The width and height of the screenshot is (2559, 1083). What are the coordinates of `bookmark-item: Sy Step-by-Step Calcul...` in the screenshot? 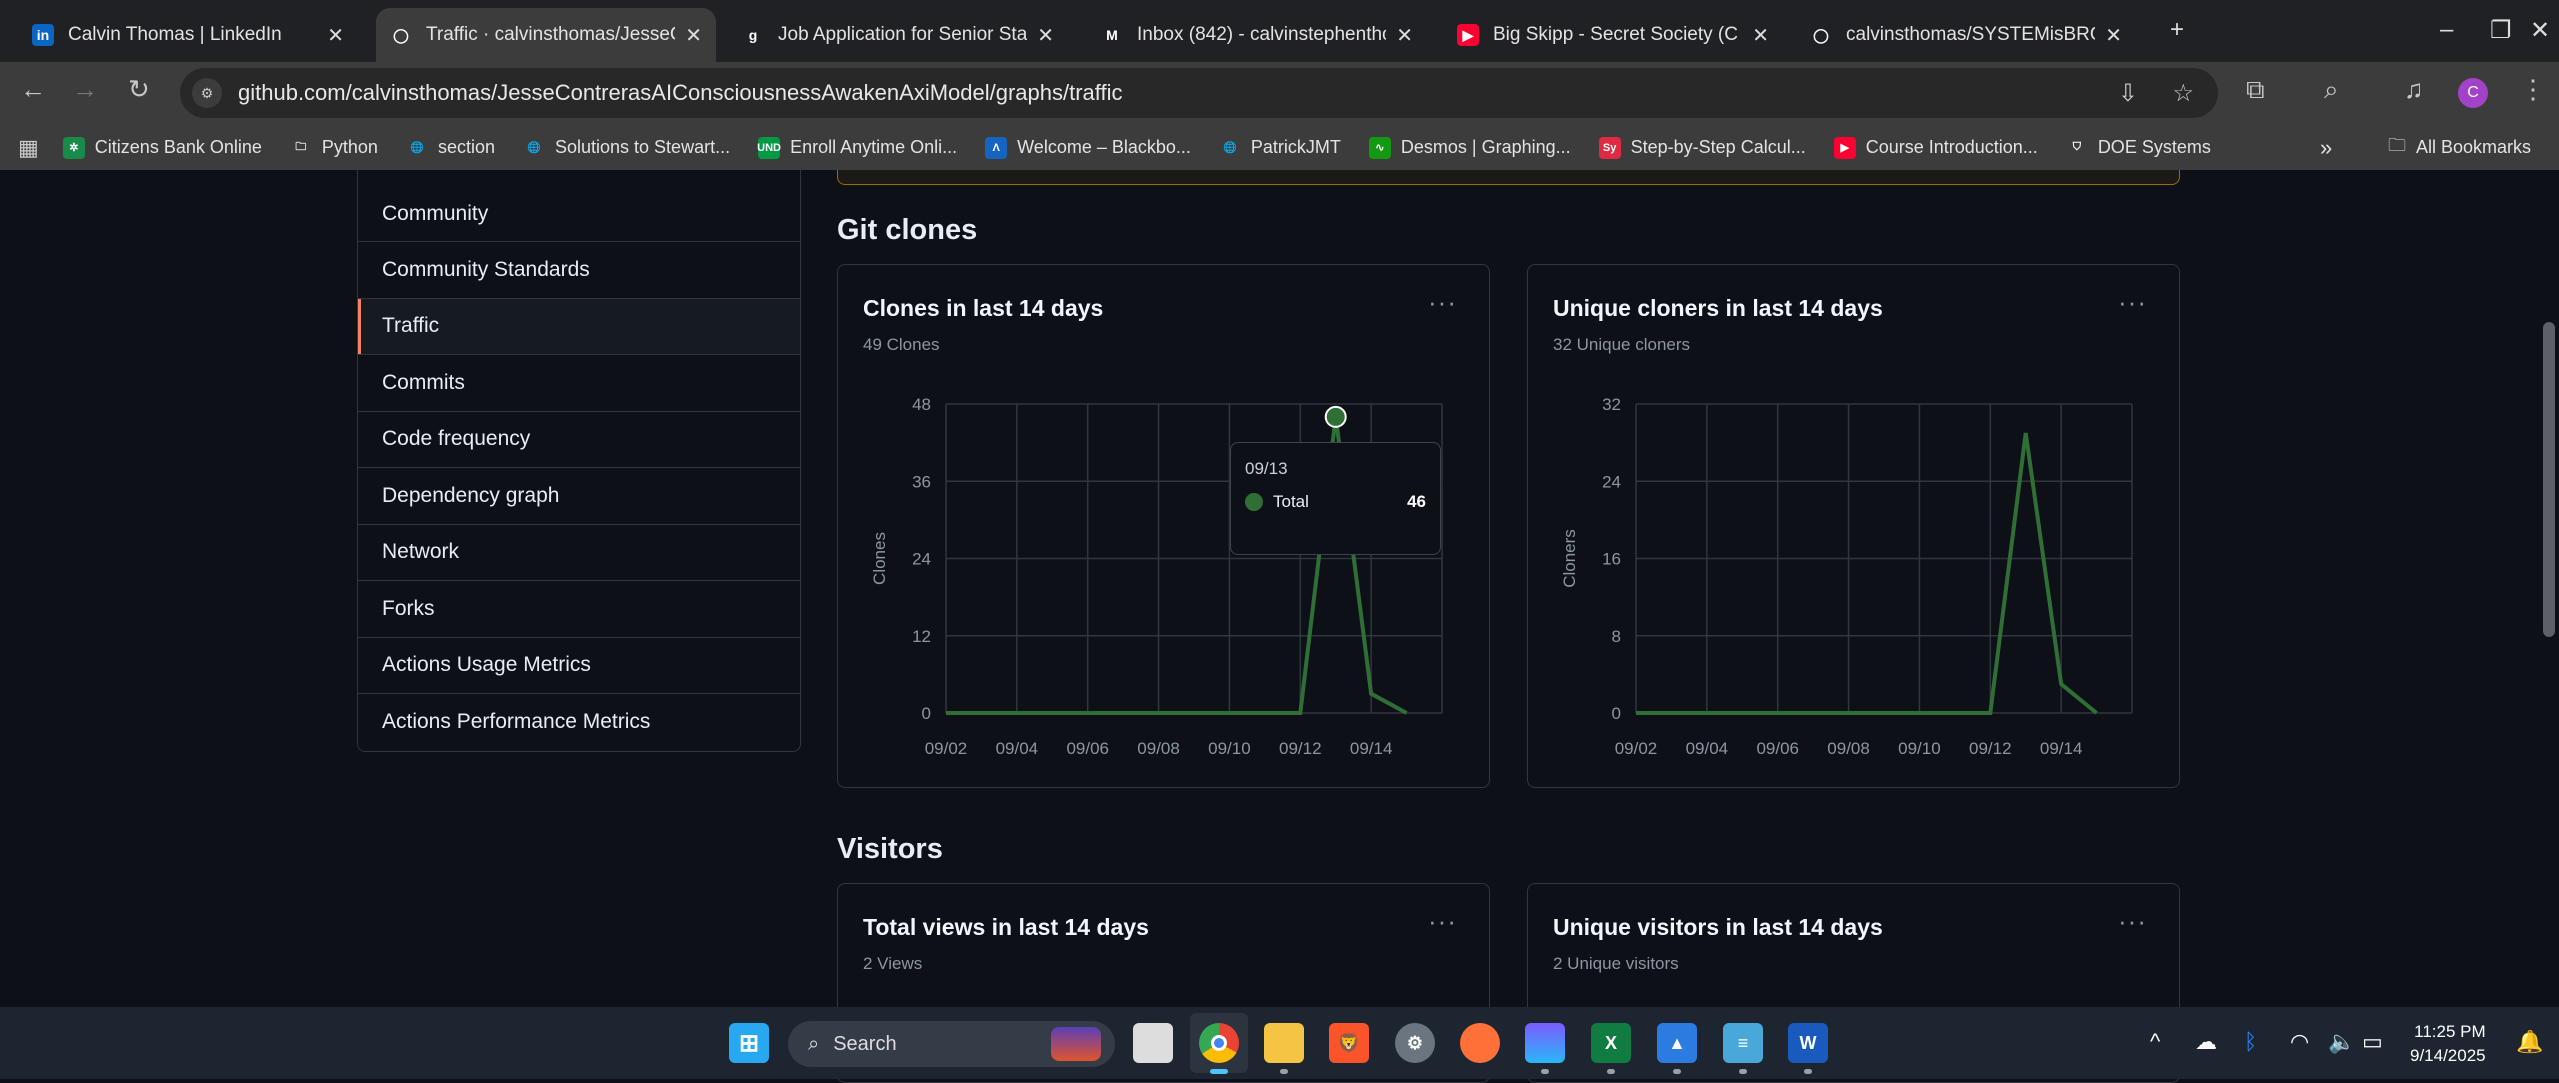 It's located at (1702, 147).